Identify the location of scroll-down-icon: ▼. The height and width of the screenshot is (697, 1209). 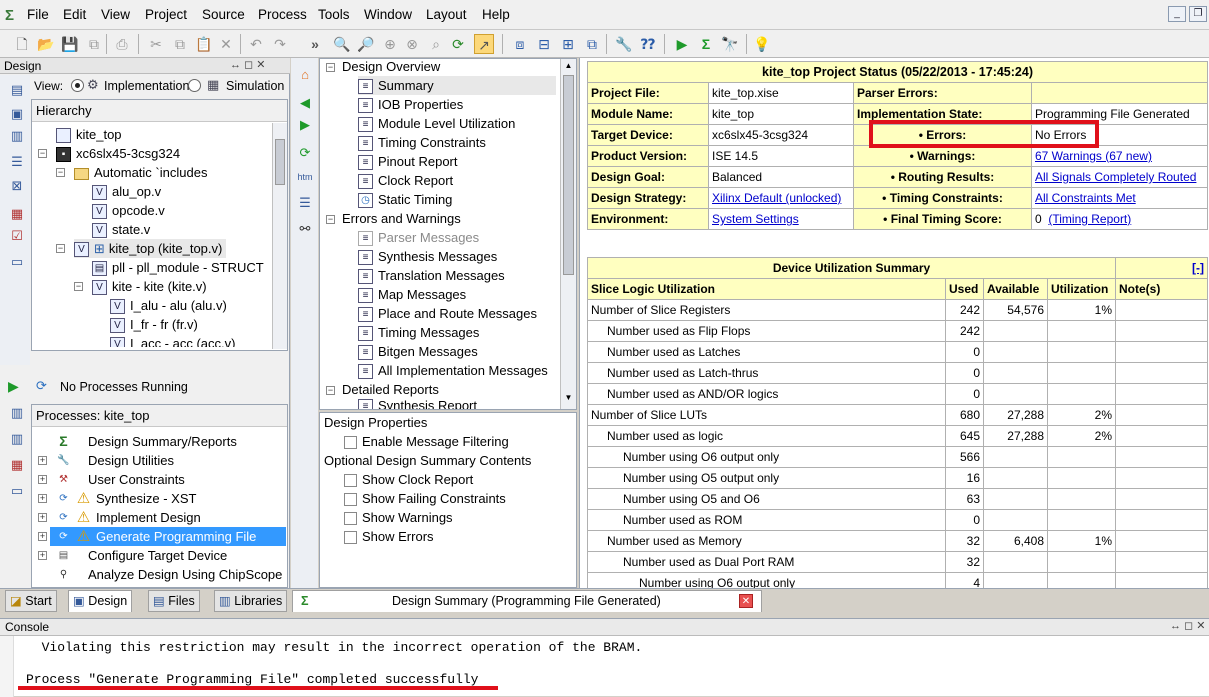
(568, 399).